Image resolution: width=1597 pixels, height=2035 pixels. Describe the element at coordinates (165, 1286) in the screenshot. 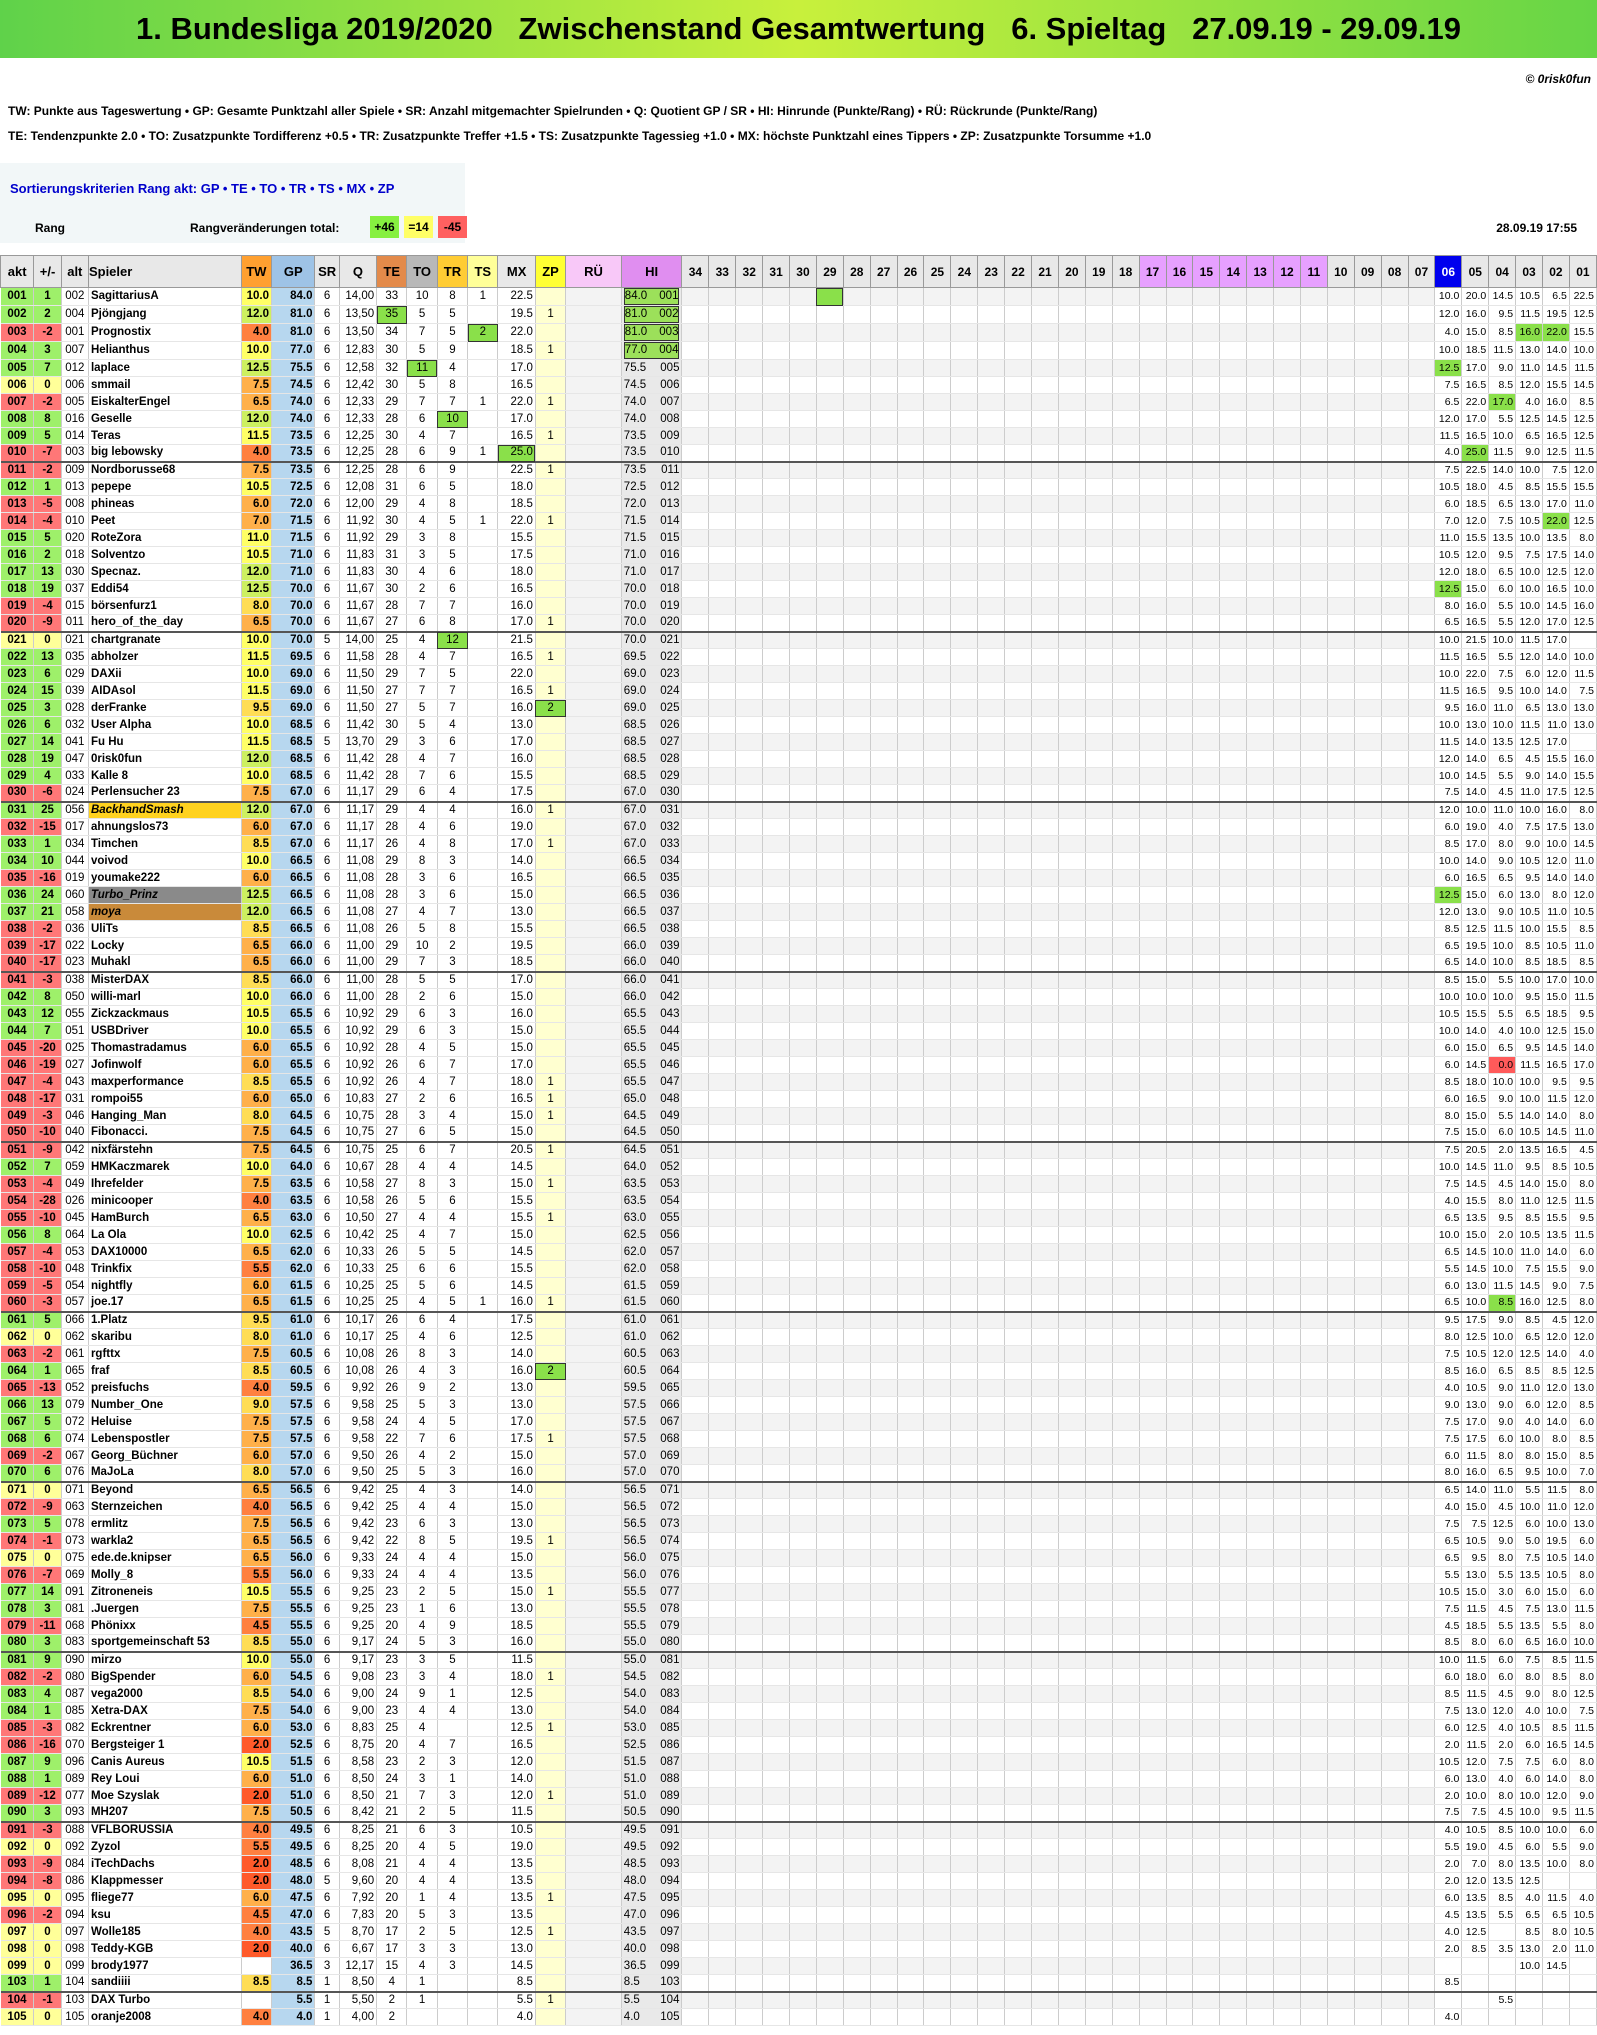

I see `player-name: nightfly` at that location.